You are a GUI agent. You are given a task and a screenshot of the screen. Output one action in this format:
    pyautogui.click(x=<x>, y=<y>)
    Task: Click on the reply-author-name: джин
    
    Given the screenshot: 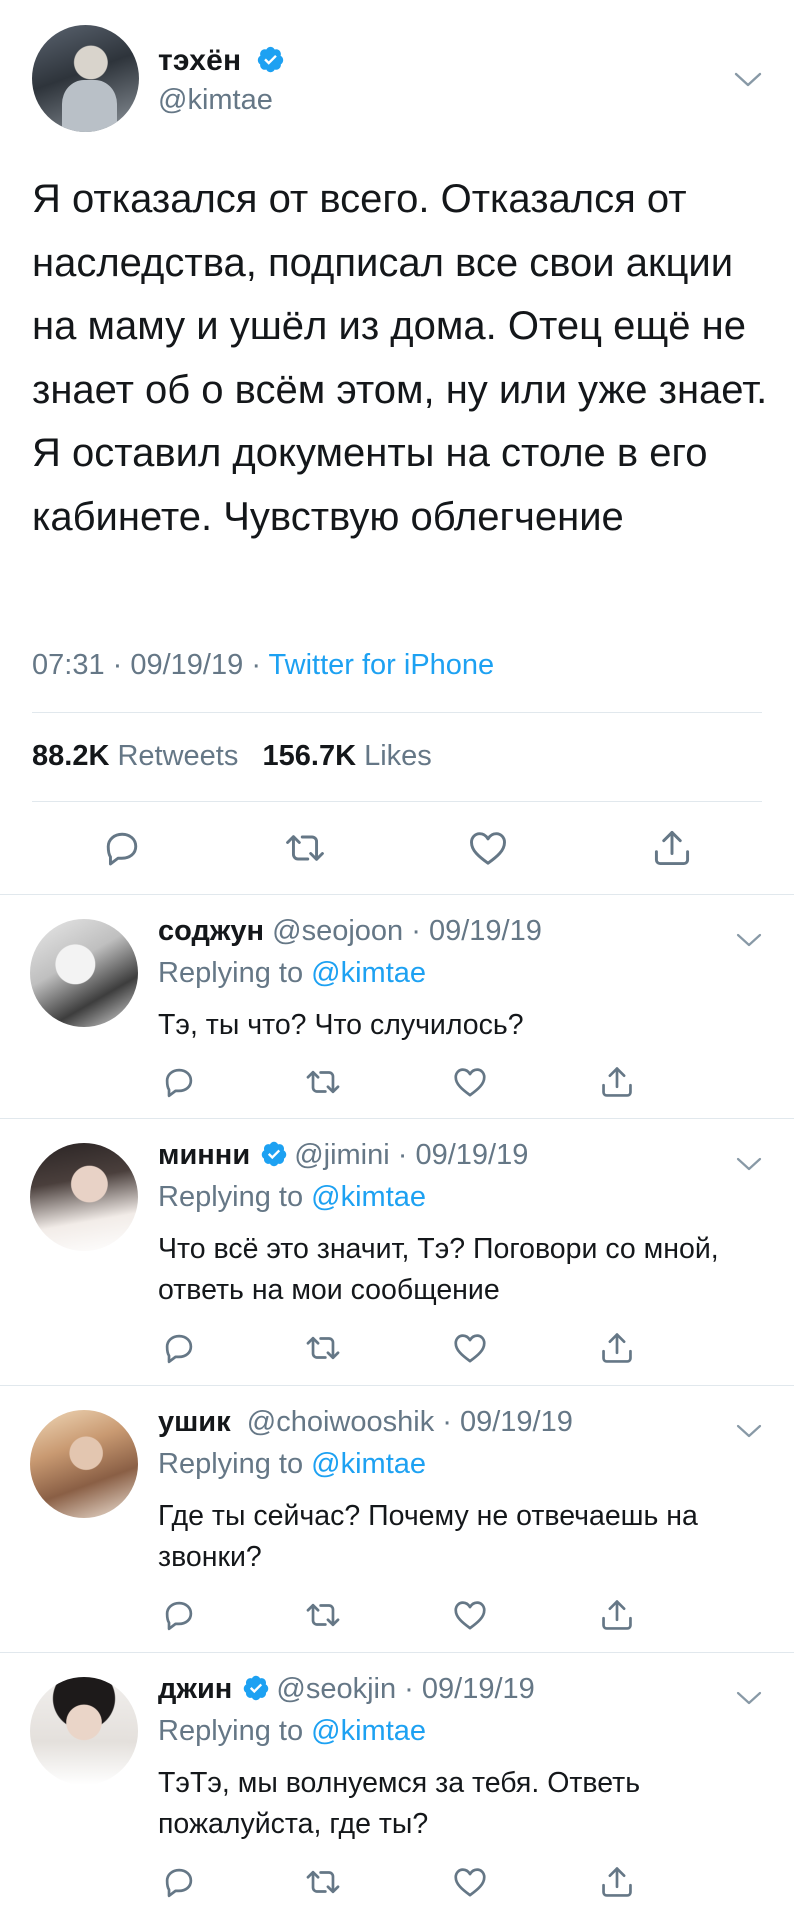 What is the action you would take?
    pyautogui.click(x=195, y=1689)
    